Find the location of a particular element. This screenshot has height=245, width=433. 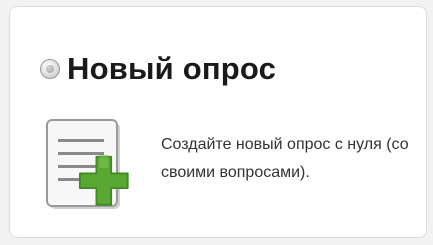

new-document-add-icon is located at coordinates (87, 164).